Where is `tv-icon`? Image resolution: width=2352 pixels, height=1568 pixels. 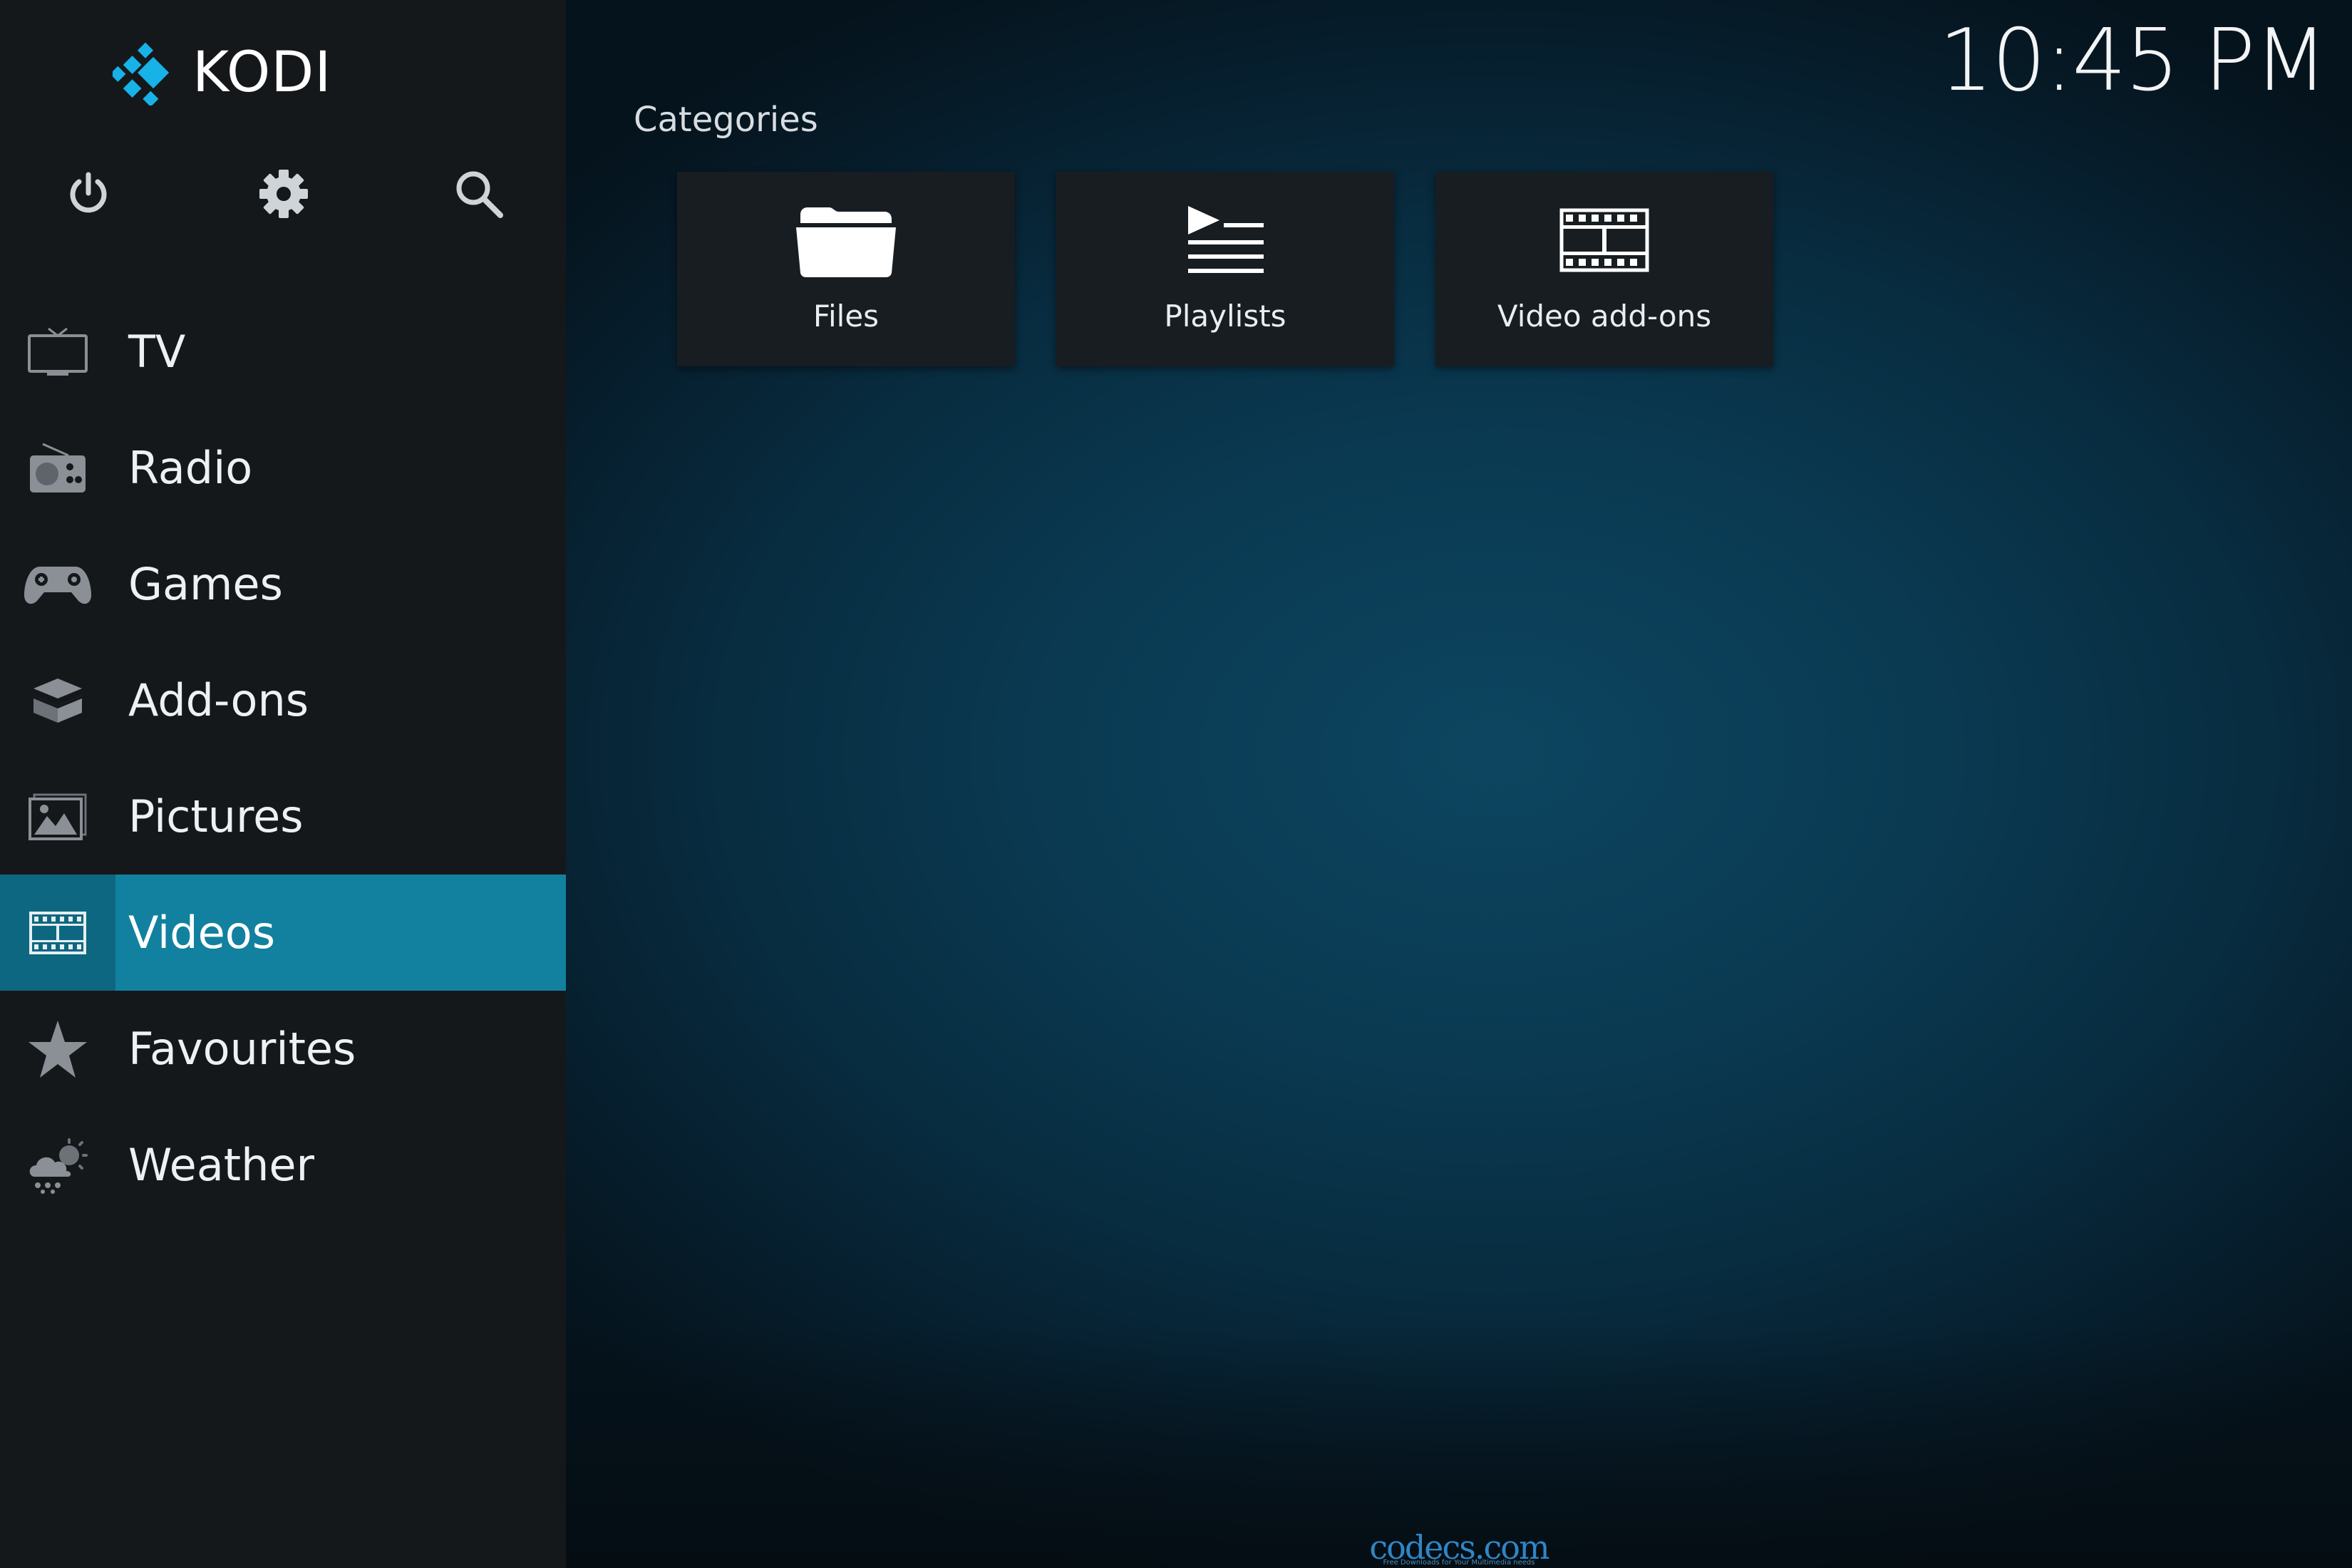 tv-icon is located at coordinates (58, 352).